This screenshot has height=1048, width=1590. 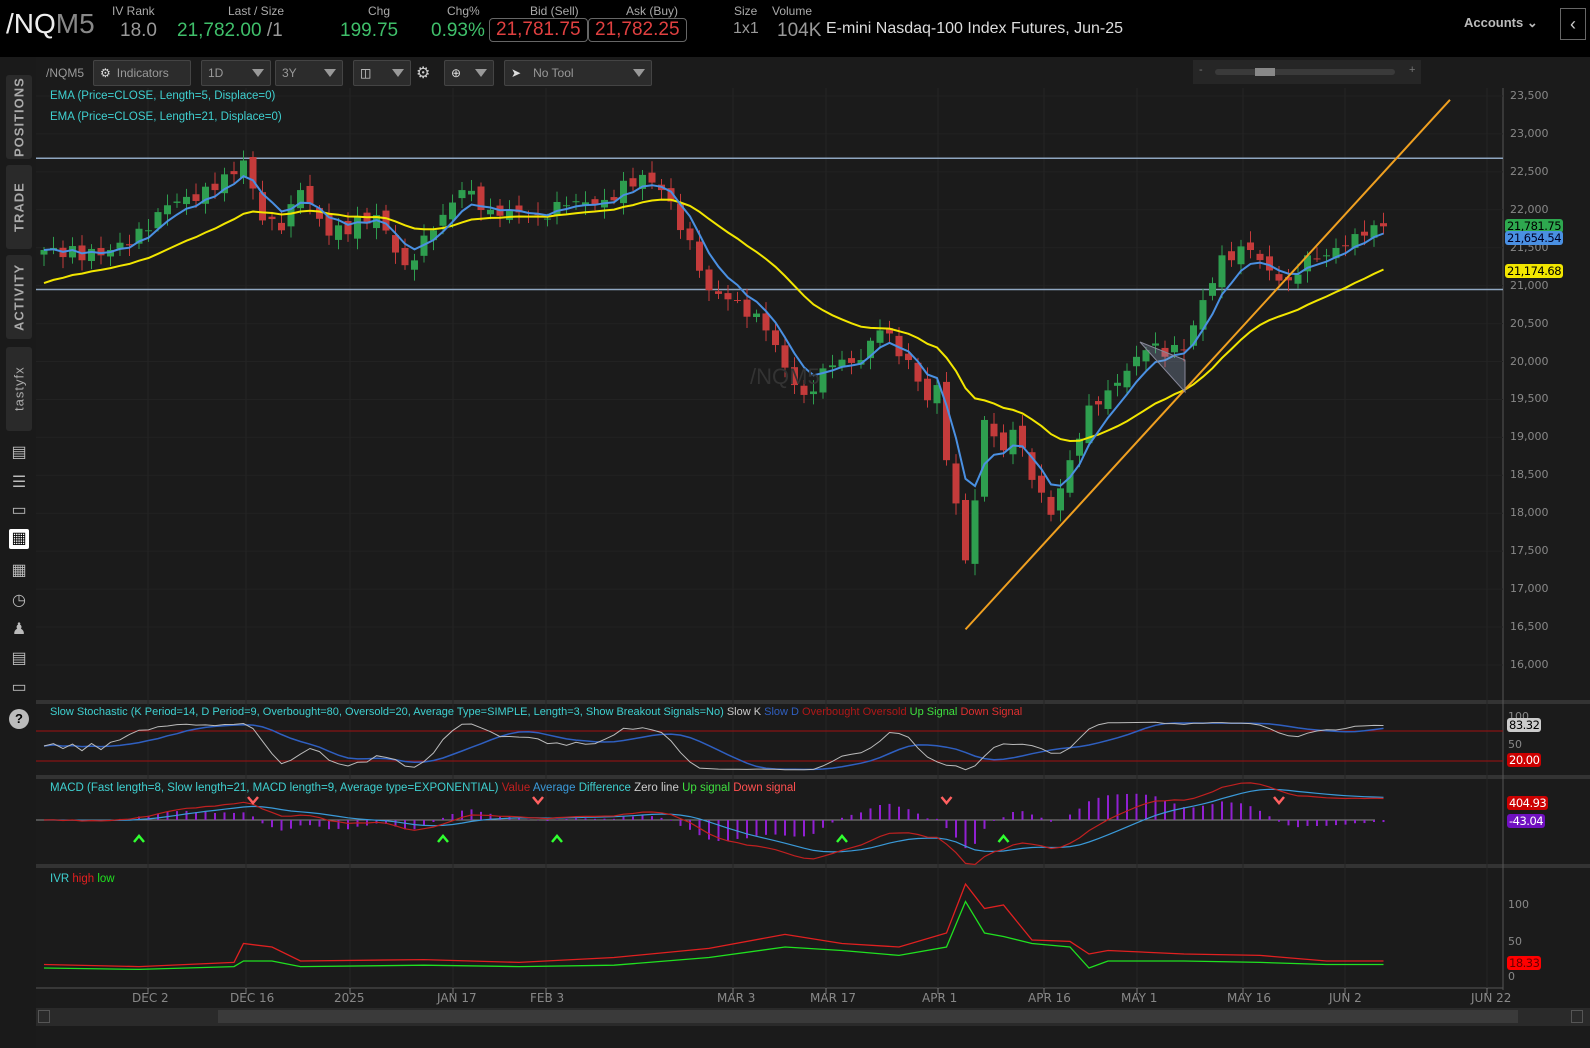 I want to click on legend-high: high, so click(x=83, y=879).